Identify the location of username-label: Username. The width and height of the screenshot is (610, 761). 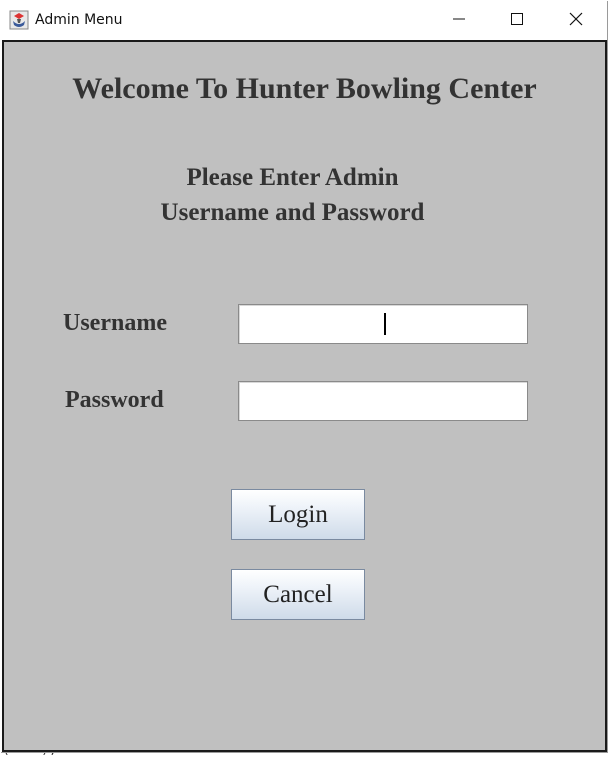
(115, 323).